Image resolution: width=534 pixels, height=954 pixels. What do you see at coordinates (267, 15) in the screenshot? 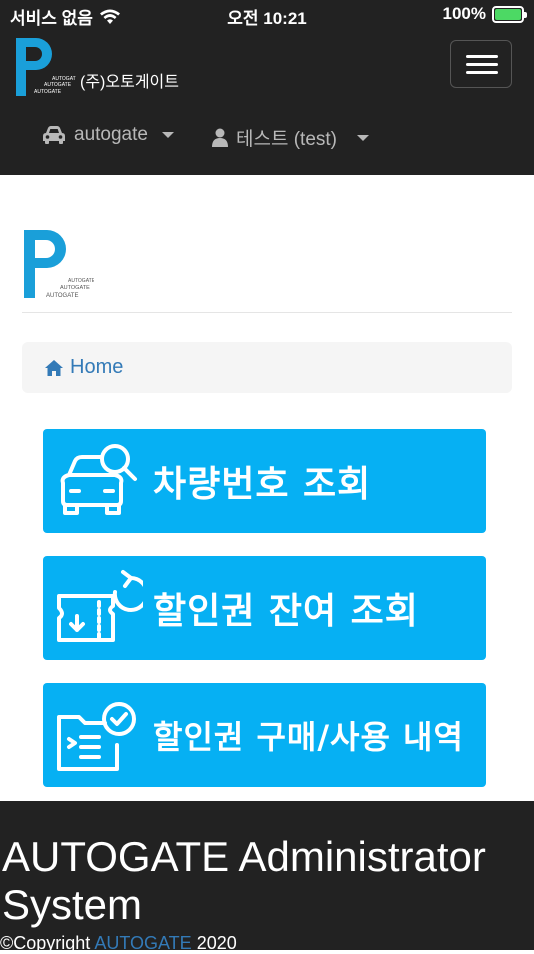
I see `status-bar: 서비스 없음 오전 10:21 100%` at bounding box center [267, 15].